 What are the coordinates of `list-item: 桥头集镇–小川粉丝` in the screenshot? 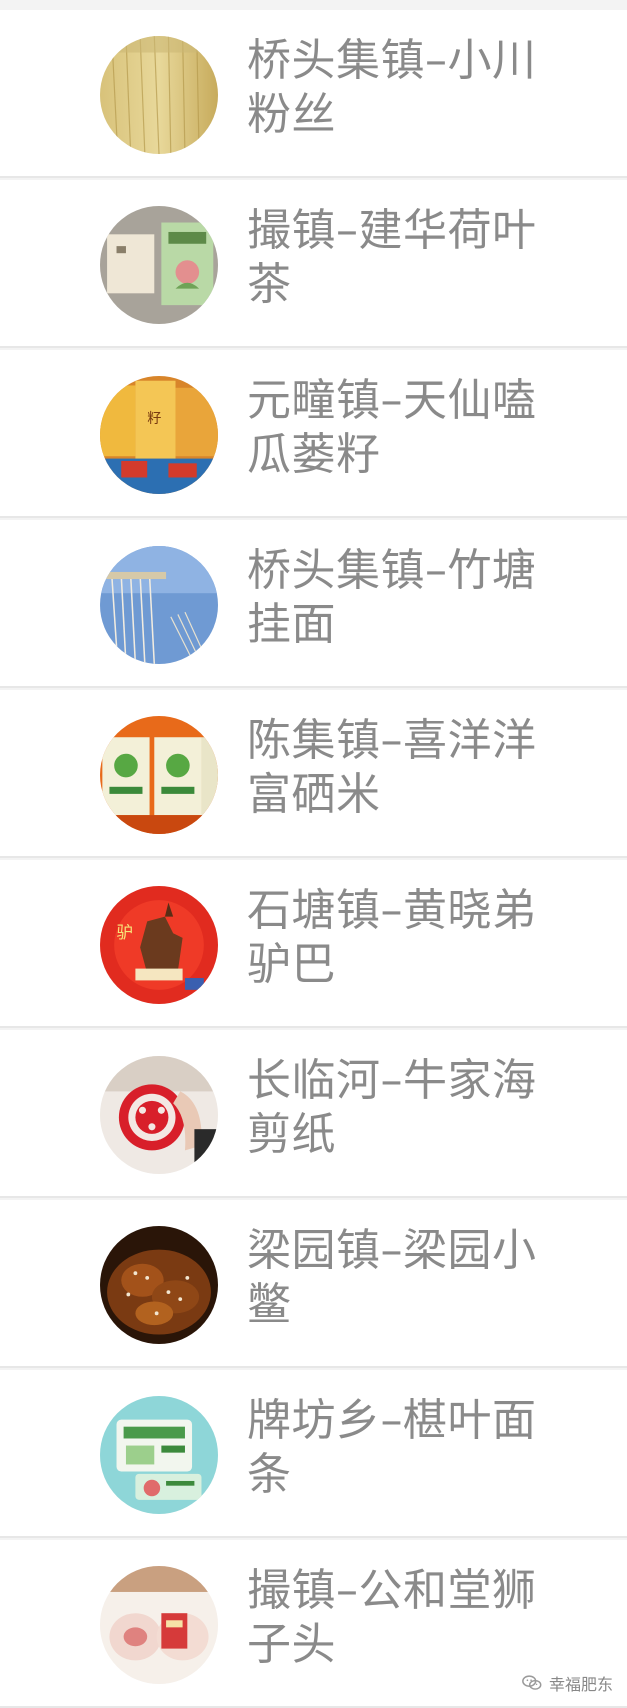 It's located at (313, 94).